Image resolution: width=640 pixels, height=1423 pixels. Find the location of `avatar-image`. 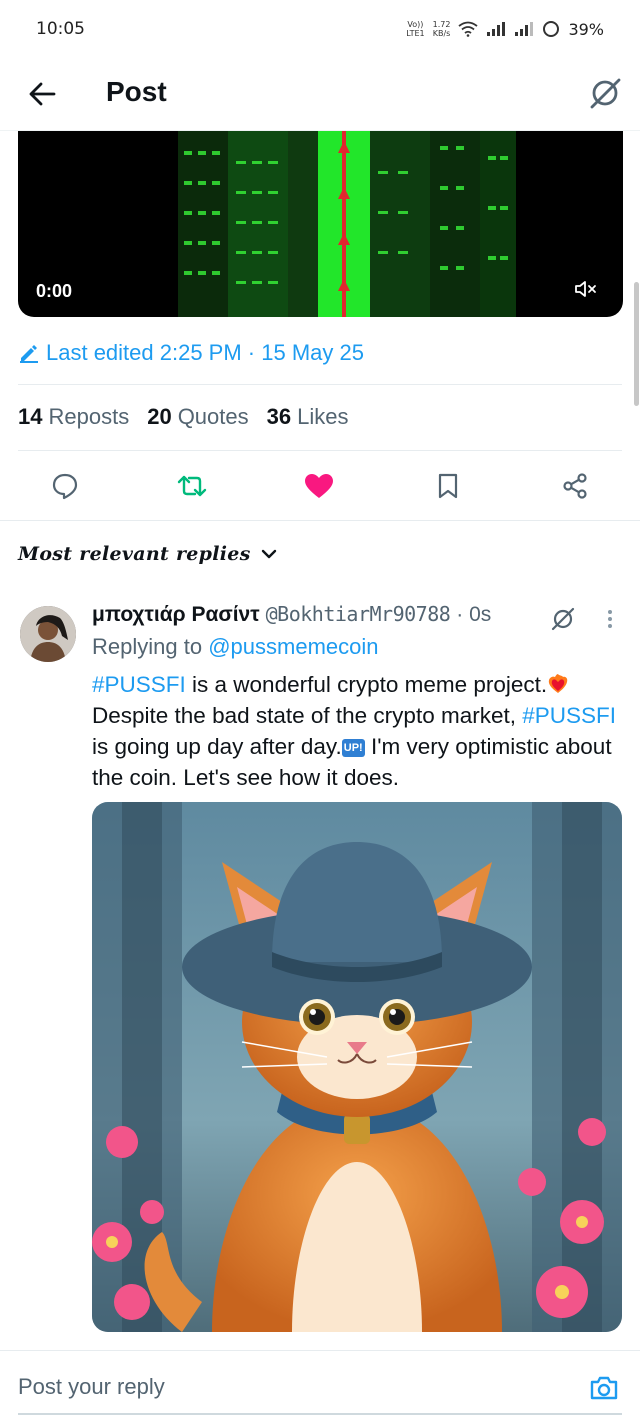

avatar-image is located at coordinates (48, 634).